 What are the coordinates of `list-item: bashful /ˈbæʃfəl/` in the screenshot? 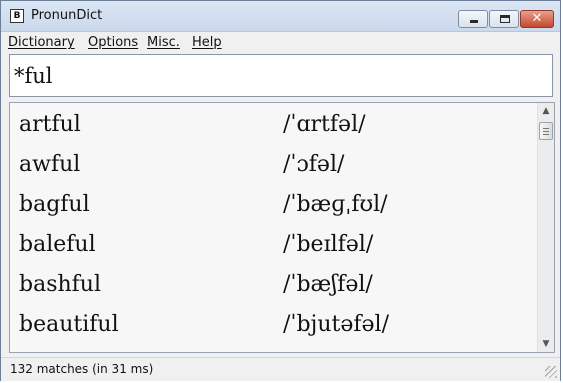 It's located at (273, 287).